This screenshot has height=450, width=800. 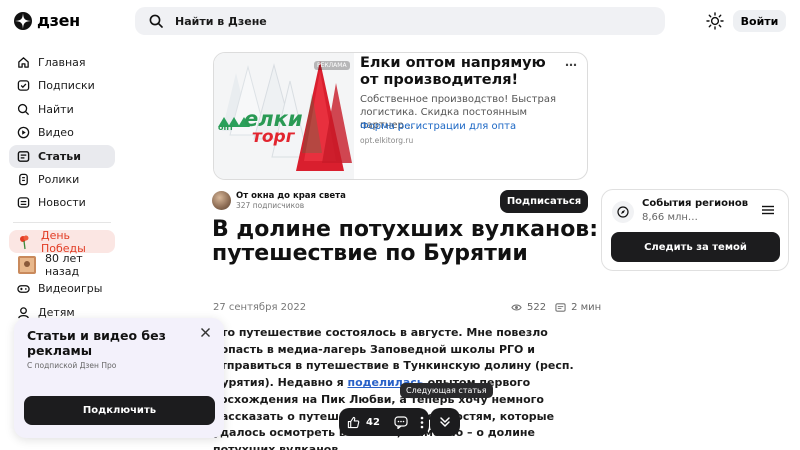 What do you see at coordinates (23, 62) in the screenshot?
I see `home-icon` at bounding box center [23, 62].